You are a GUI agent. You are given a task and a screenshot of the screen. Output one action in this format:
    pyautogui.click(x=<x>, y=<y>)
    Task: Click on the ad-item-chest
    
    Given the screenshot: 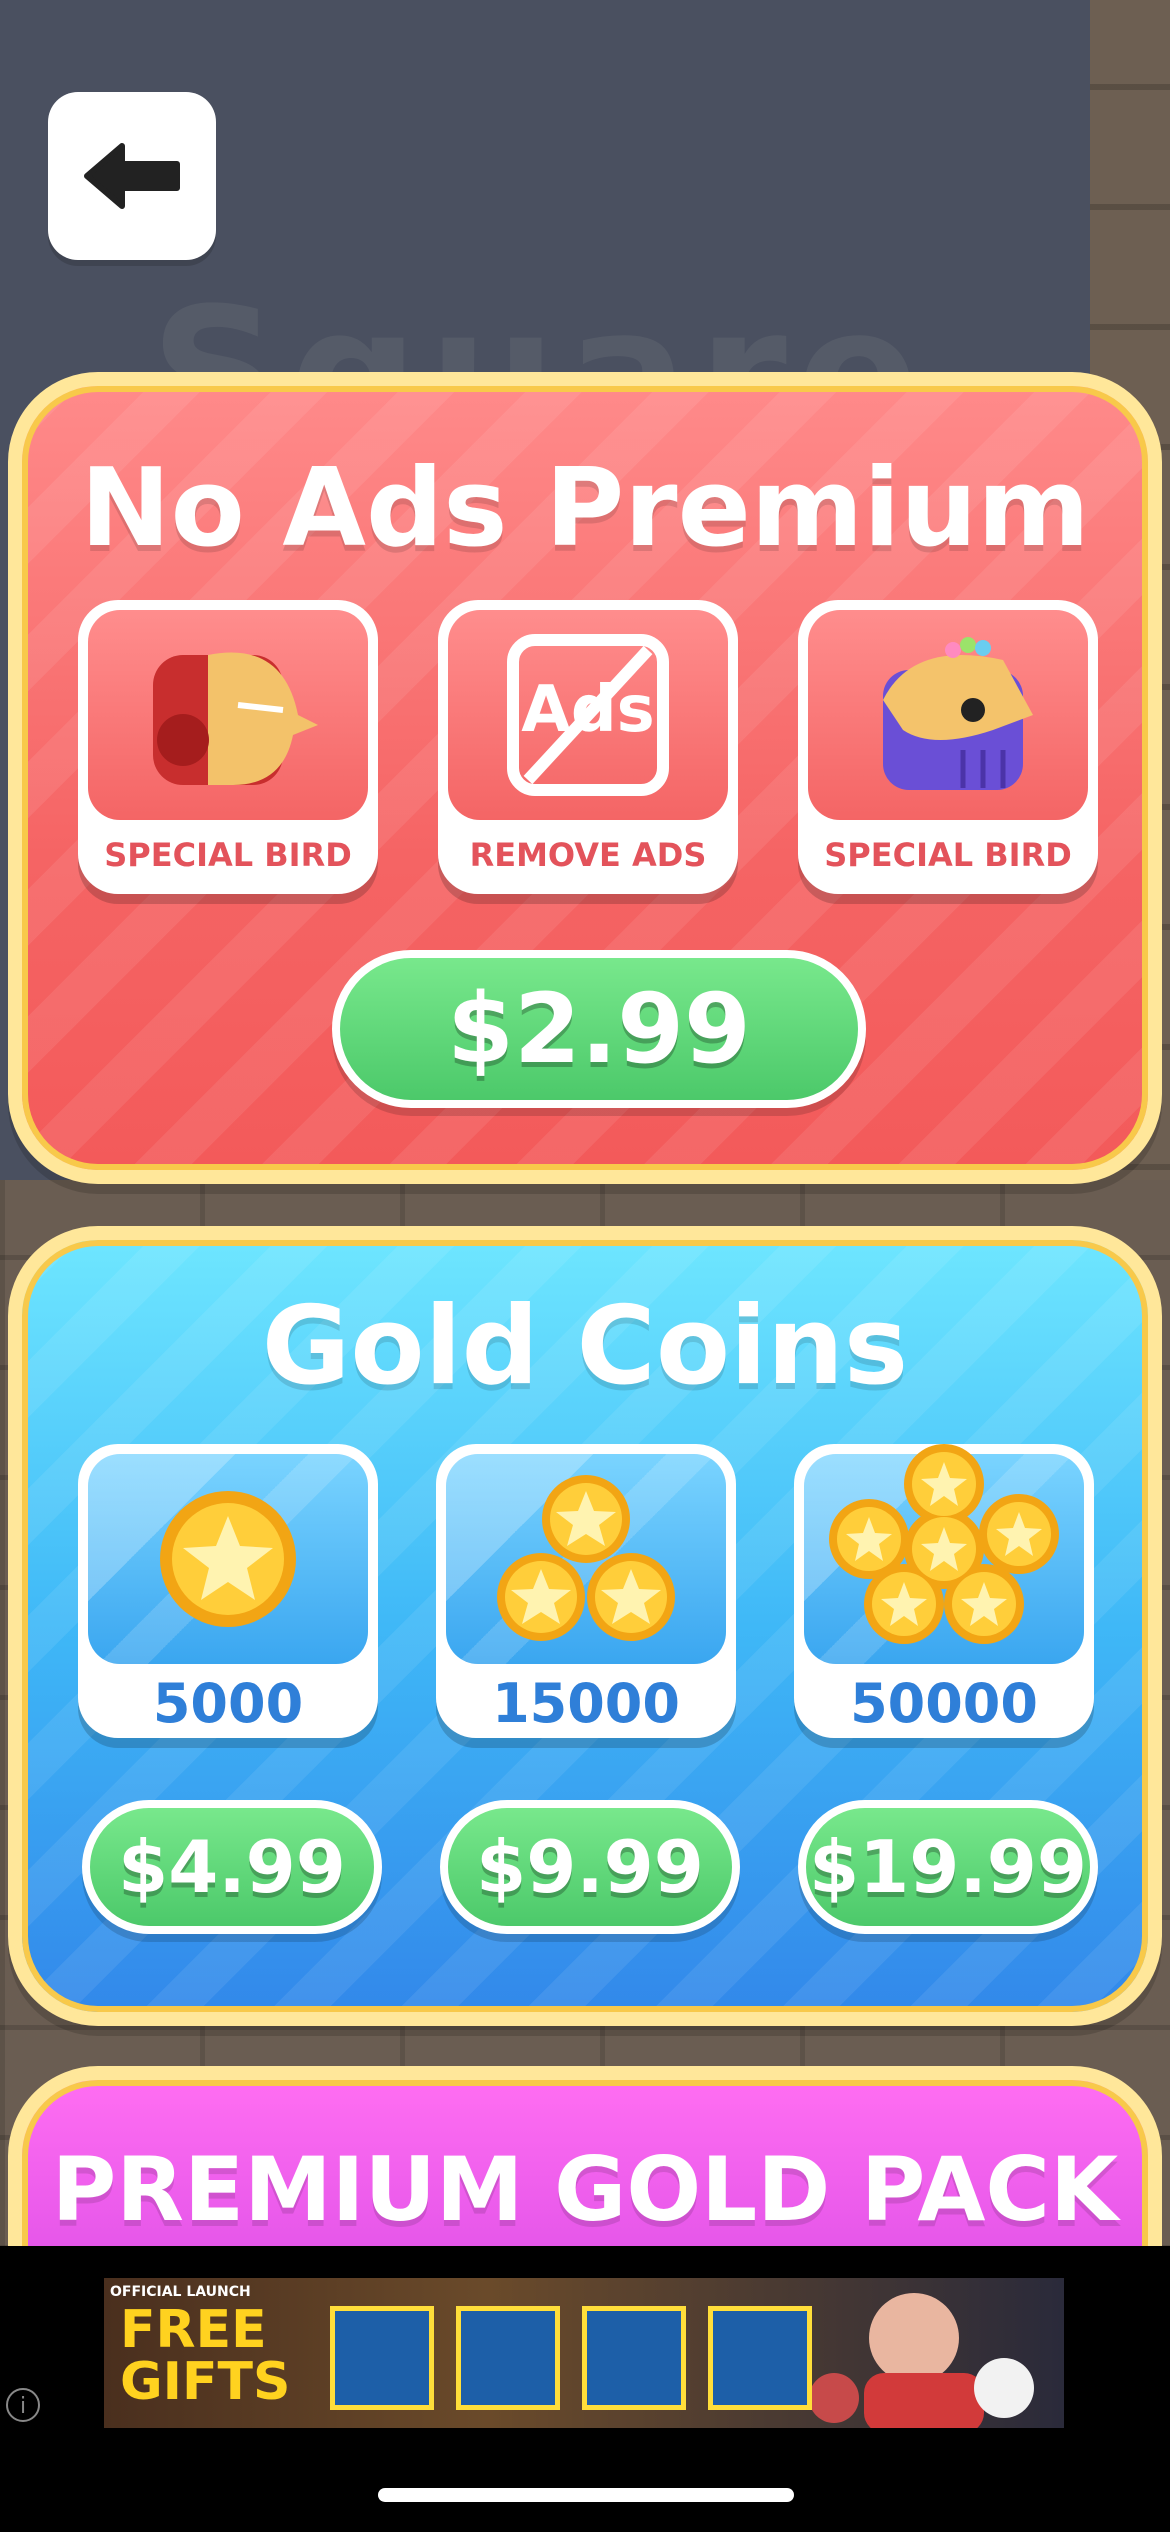 What is the action you would take?
    pyautogui.click(x=508, y=2358)
    